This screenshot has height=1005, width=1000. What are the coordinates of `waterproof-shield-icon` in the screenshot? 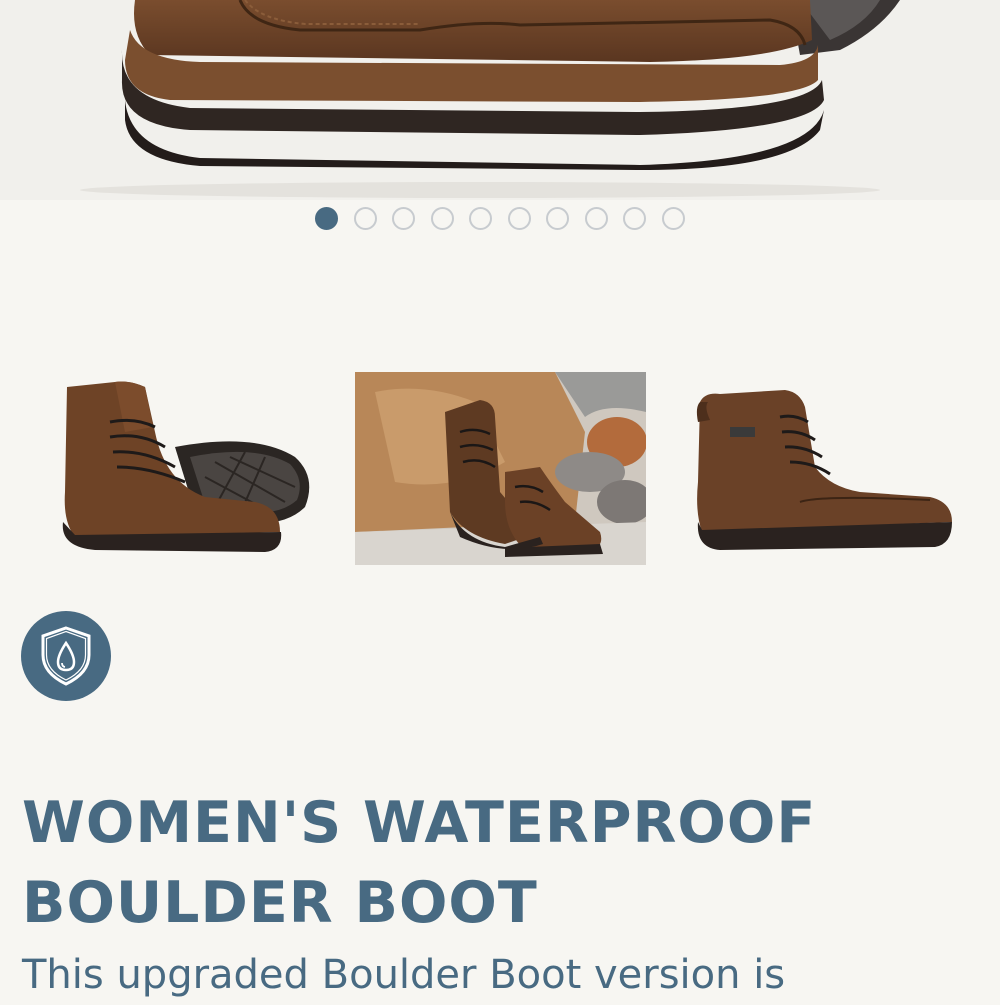 It's located at (66, 656).